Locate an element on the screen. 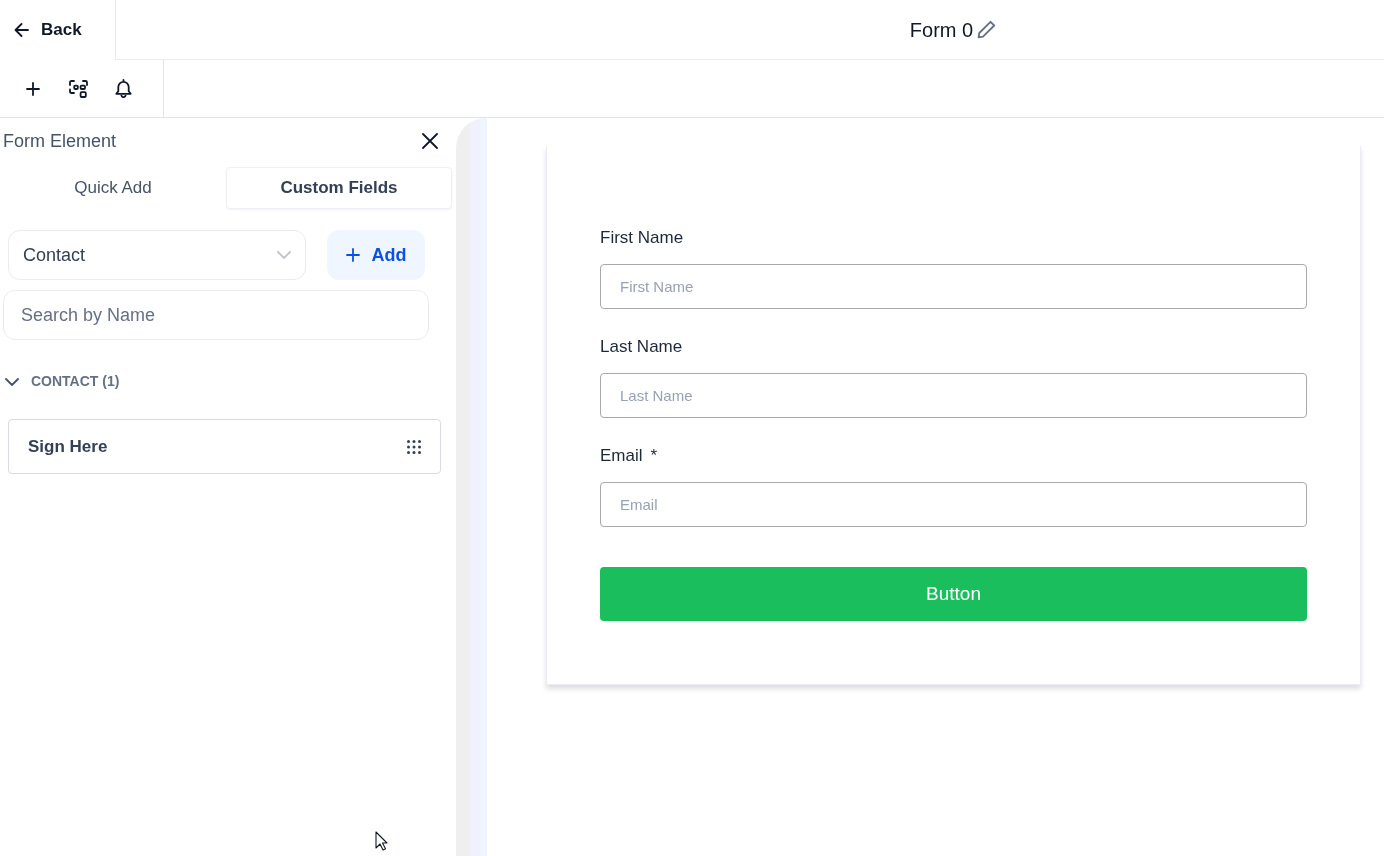  pencil-icon is located at coordinates (987, 29).